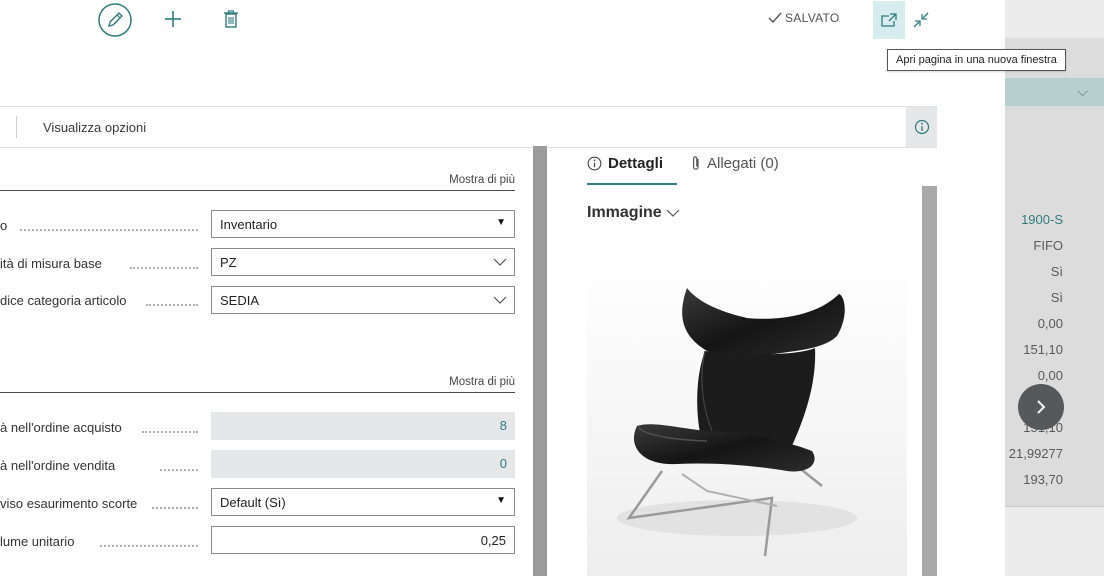 The height and width of the screenshot is (576, 1104). What do you see at coordinates (624, 212) in the screenshot?
I see `image-section-title: Immagine` at bounding box center [624, 212].